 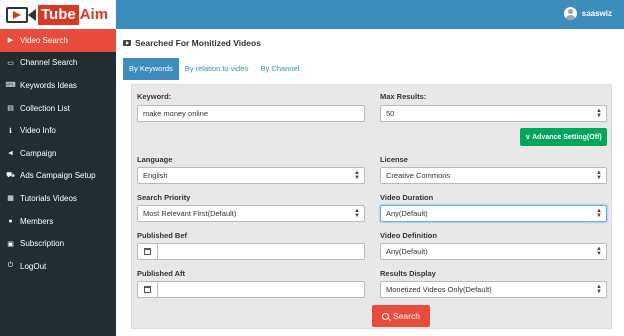 What do you see at coordinates (386, 316) in the screenshot?
I see `search-icon` at bounding box center [386, 316].